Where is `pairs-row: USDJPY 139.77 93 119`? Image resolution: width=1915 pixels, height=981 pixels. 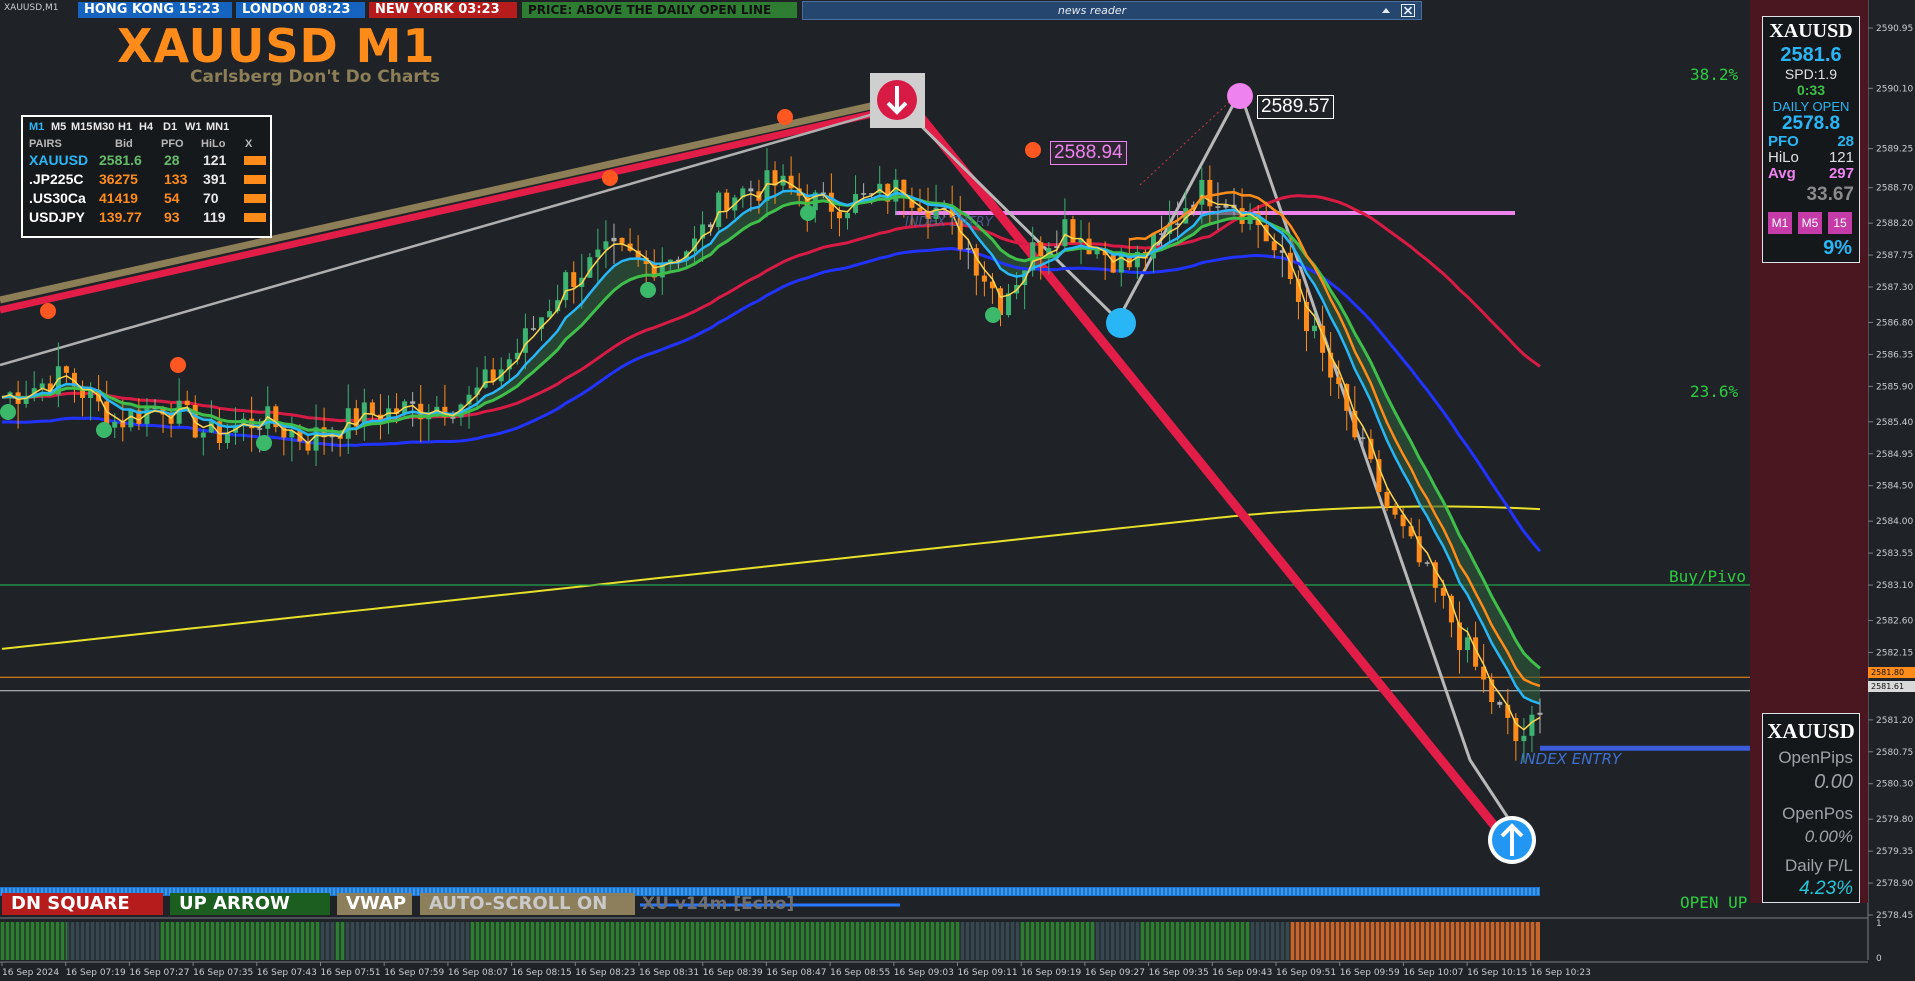 pairs-row: USDJPY 139.77 93 119 is located at coordinates (149, 217).